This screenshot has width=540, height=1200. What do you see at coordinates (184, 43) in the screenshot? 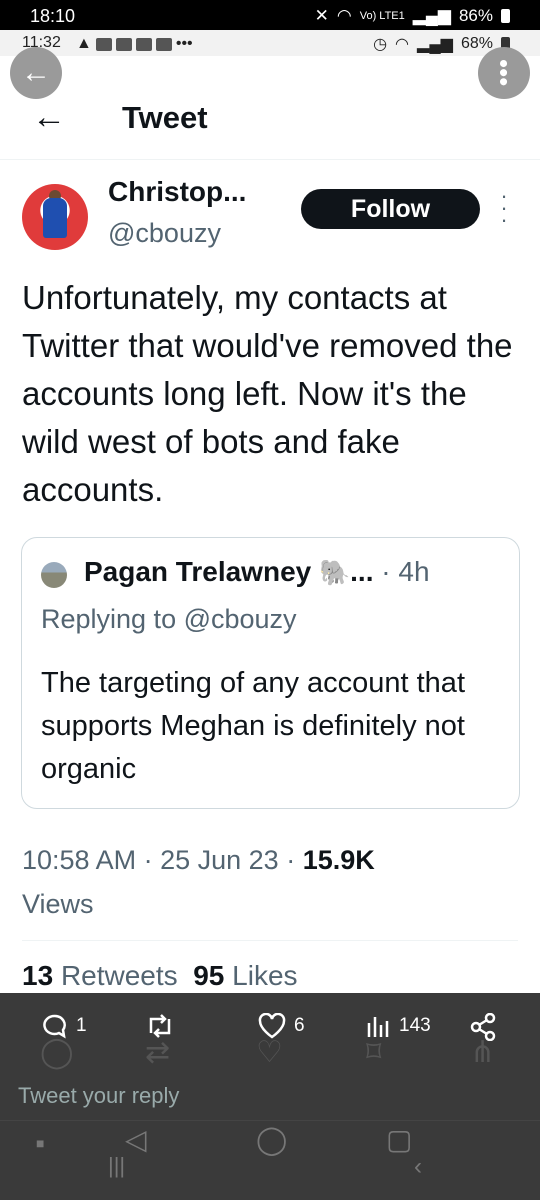
I see `more-notifications-icon: •••` at bounding box center [184, 43].